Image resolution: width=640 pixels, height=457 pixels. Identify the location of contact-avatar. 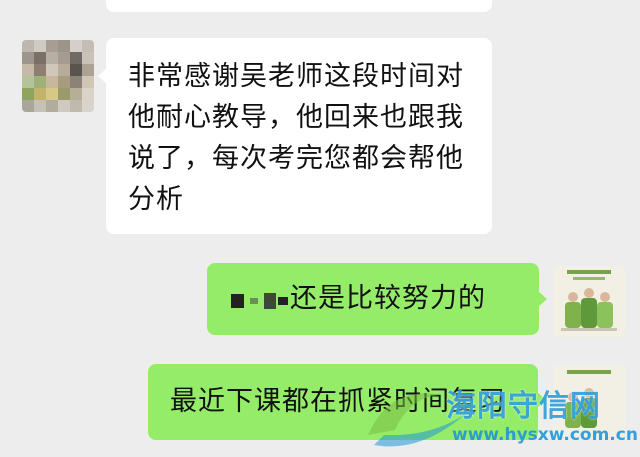
(58, 76).